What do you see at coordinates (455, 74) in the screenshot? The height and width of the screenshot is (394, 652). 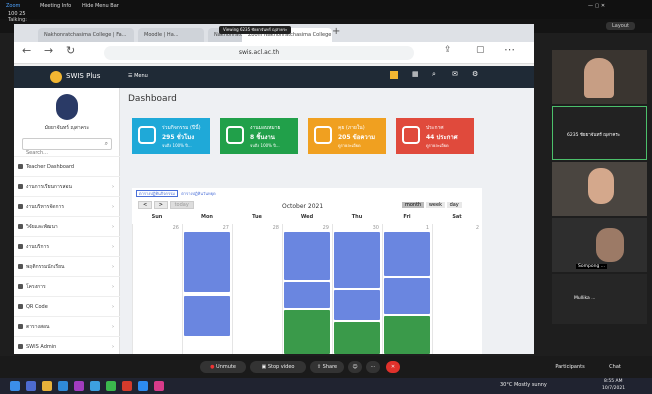 I see `message-icon: ✉` at bounding box center [455, 74].